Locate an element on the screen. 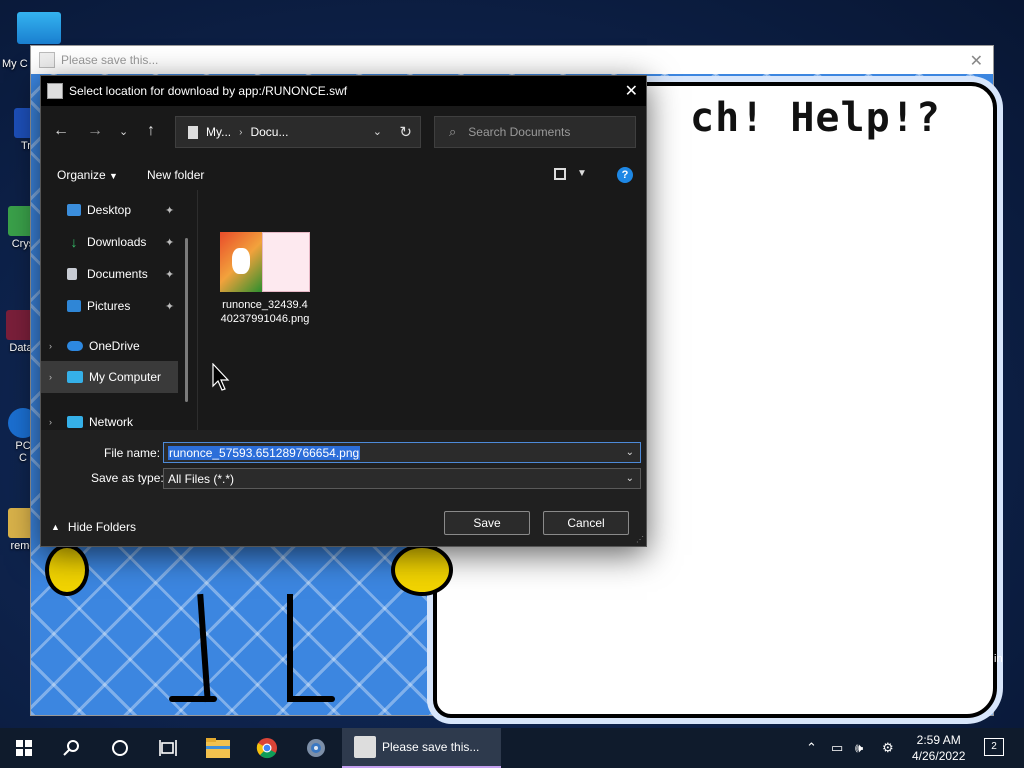  nav-item-downloads: ↓ Downloads ✦ is located at coordinates (114, 242).